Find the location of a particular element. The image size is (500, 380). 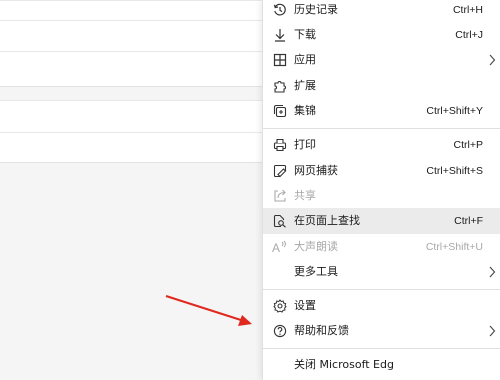

find-on-page-icon is located at coordinates (280, 221).